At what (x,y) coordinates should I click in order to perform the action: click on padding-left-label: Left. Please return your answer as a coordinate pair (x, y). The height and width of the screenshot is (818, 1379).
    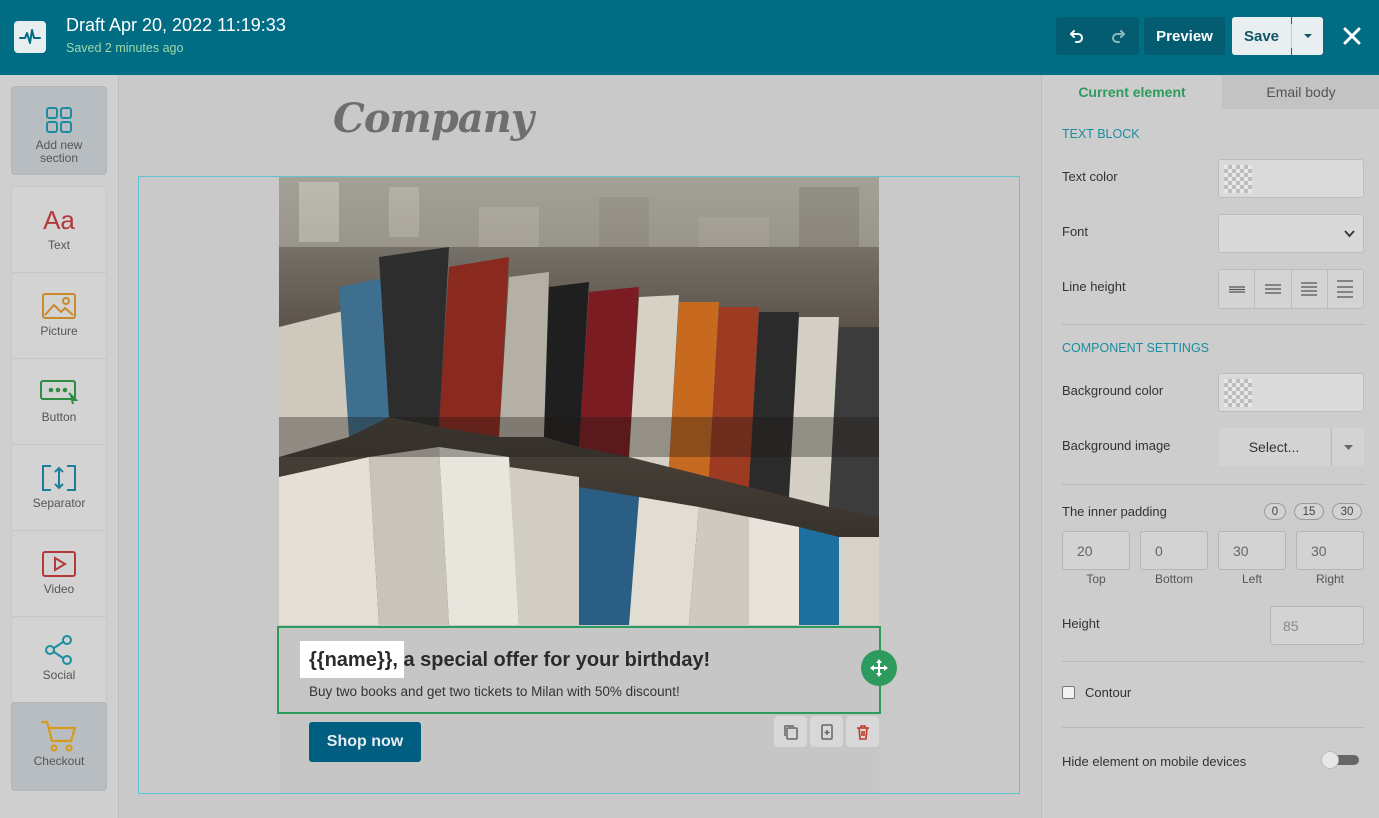
    Looking at the image, I should click on (1251, 579).